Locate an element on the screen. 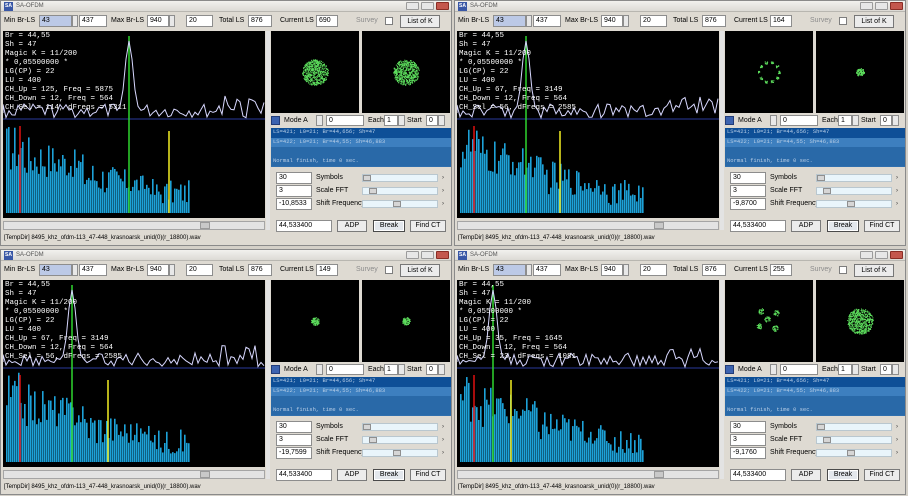 The image size is (908, 496). scale-fft-field: 3 is located at coordinates (748, 191).